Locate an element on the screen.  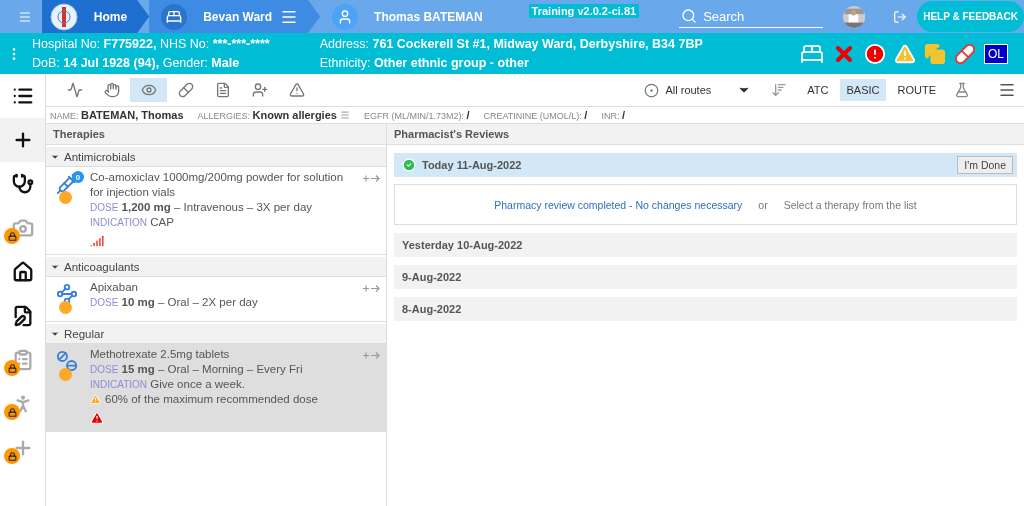
alert-icon is located at coordinates (97, 418).